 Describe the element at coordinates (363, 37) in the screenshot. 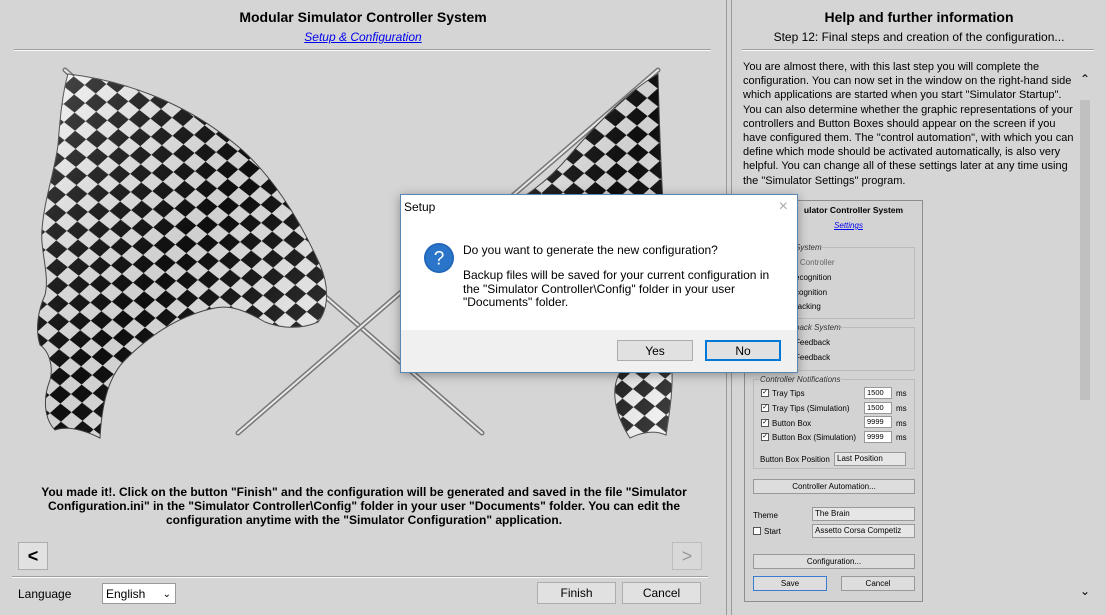

I see `setup-configuration-link: Setup & Configuration` at that location.